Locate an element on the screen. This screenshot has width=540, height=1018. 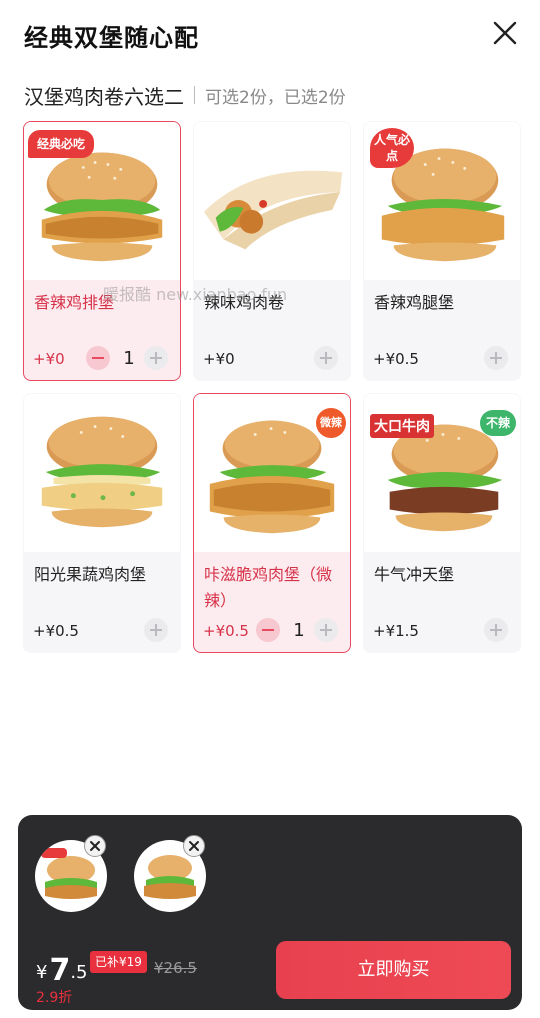
badge-popular: 人气必点 is located at coordinates (392, 148).